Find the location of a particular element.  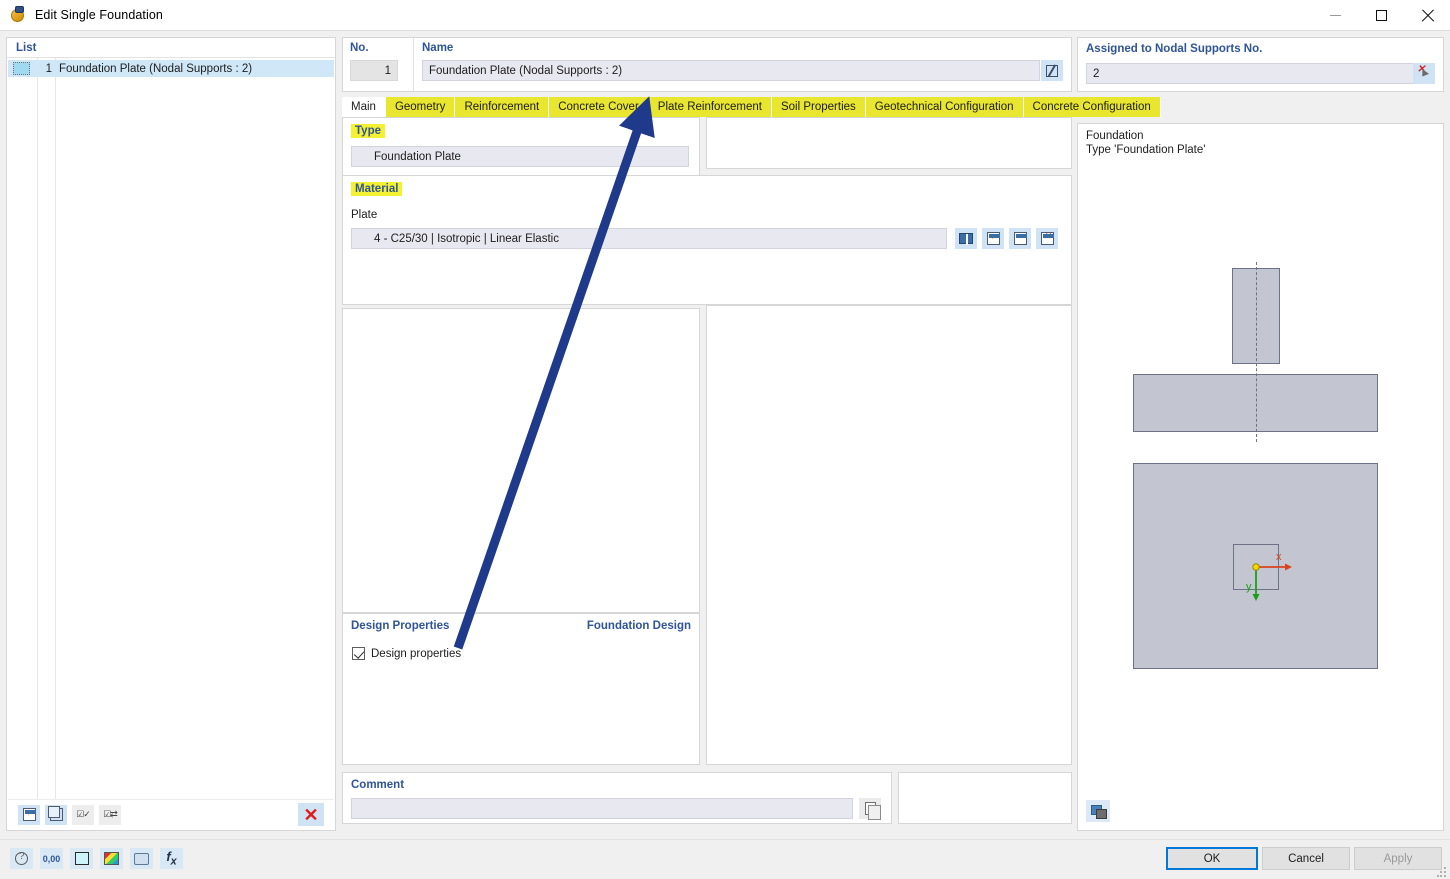

refresh-view-button is located at coordinates (1098, 811).